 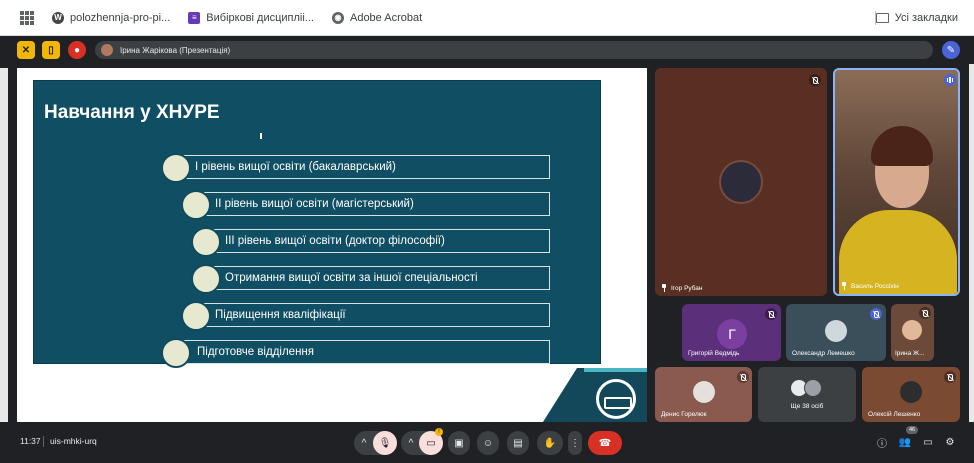 I want to click on slide-item: ІІ рівень вищої освіти (магістерський), so click(x=372, y=204).